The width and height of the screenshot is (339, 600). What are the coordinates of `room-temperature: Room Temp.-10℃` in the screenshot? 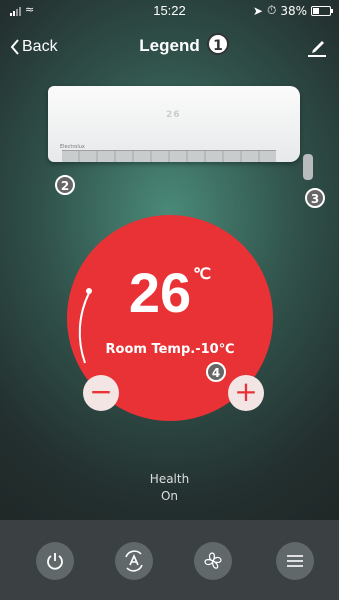 It's located at (170, 349).